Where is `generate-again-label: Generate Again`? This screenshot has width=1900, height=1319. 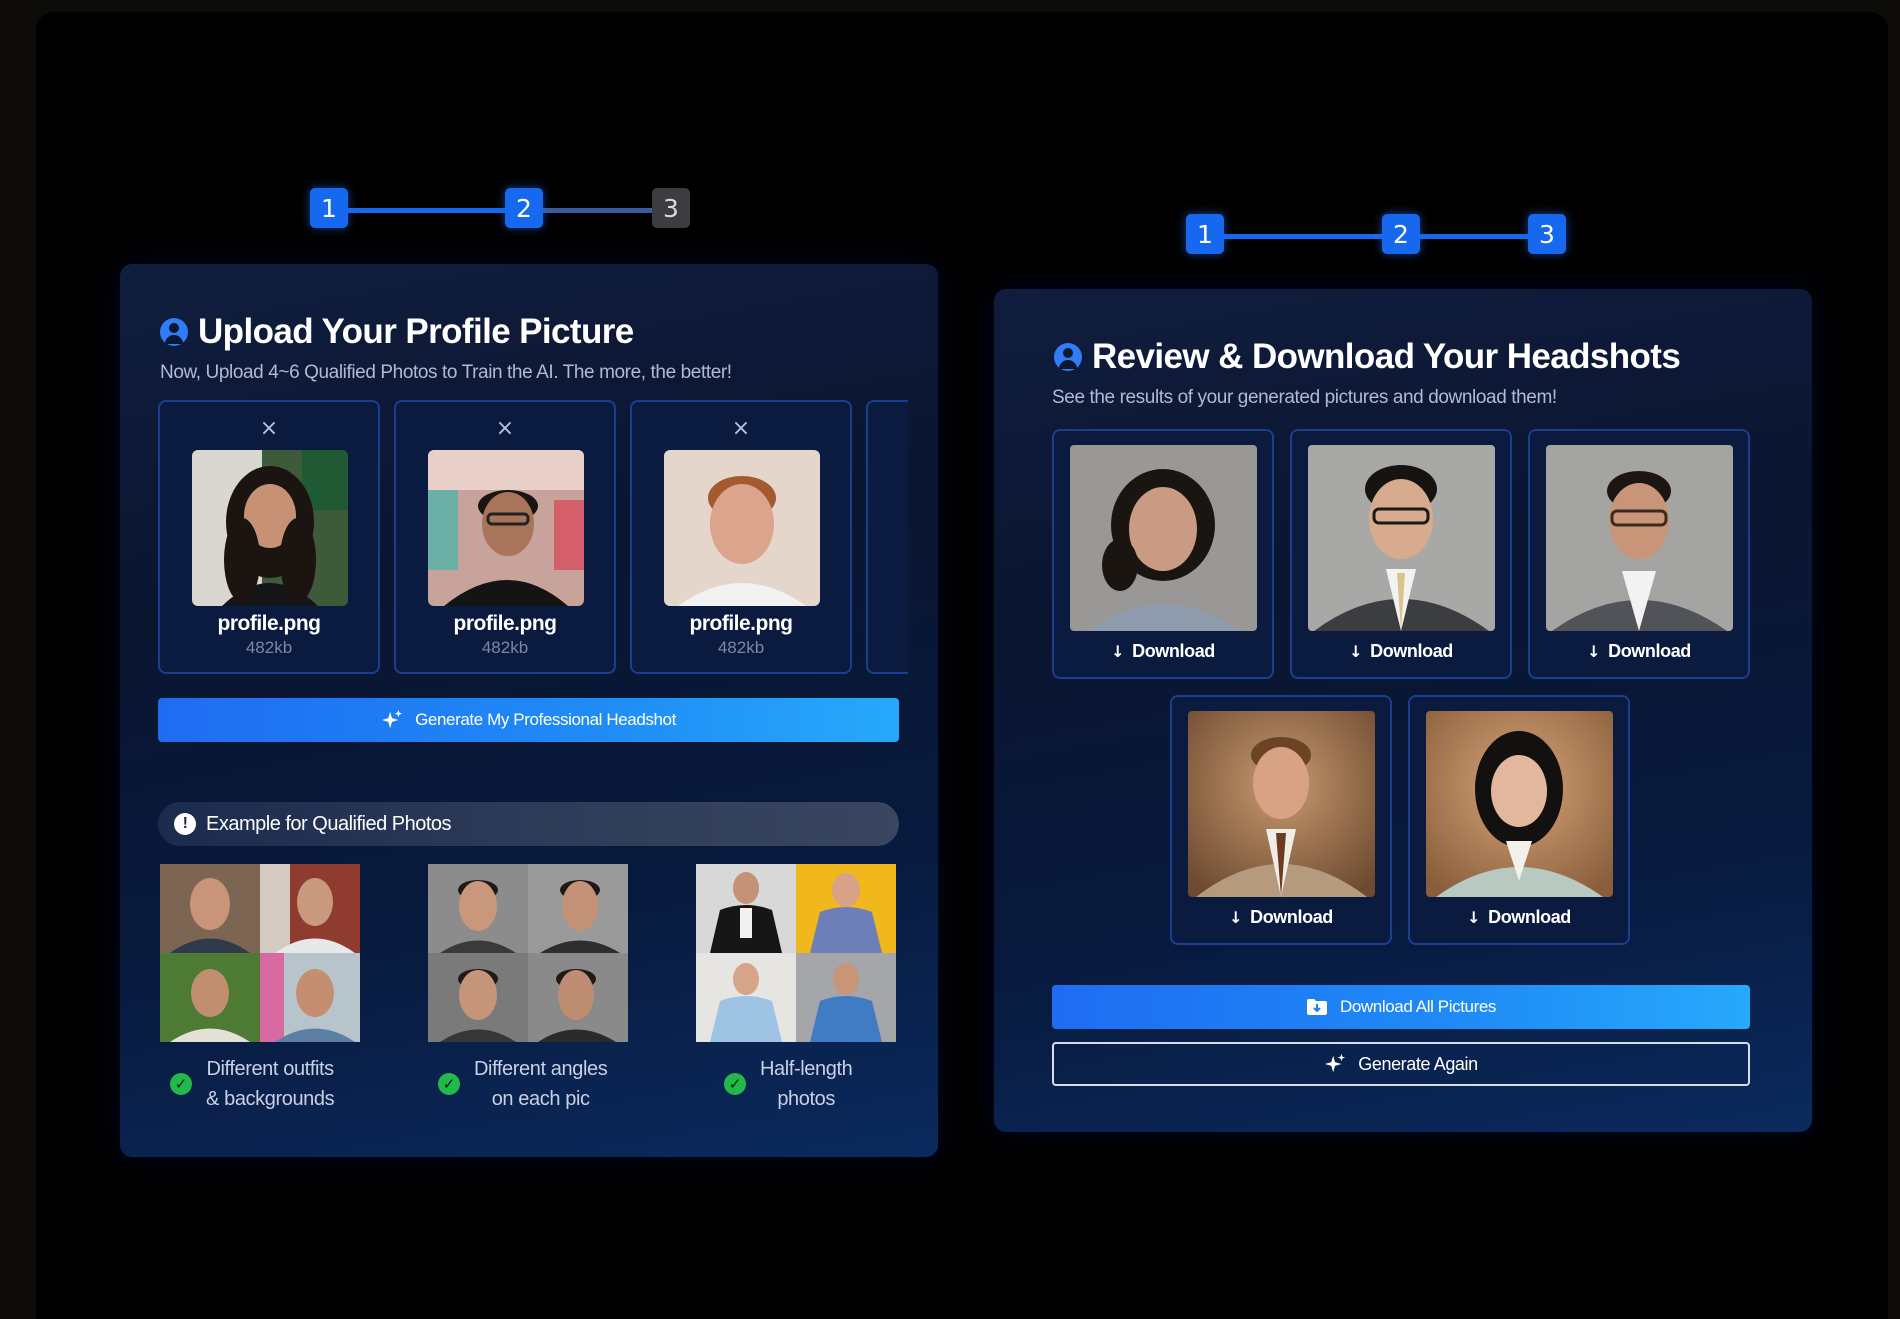 generate-again-label: Generate Again is located at coordinates (1418, 1063).